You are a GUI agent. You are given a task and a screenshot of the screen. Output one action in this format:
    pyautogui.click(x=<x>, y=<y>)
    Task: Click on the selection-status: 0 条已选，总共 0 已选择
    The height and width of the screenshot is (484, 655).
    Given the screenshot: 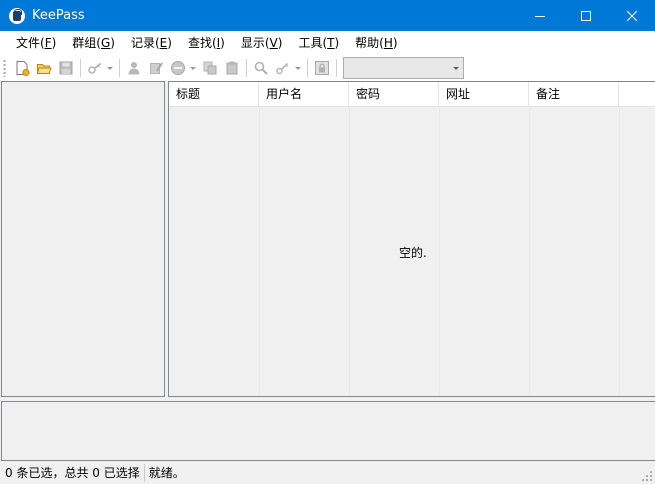 What is the action you would take?
    pyautogui.click(x=72, y=473)
    